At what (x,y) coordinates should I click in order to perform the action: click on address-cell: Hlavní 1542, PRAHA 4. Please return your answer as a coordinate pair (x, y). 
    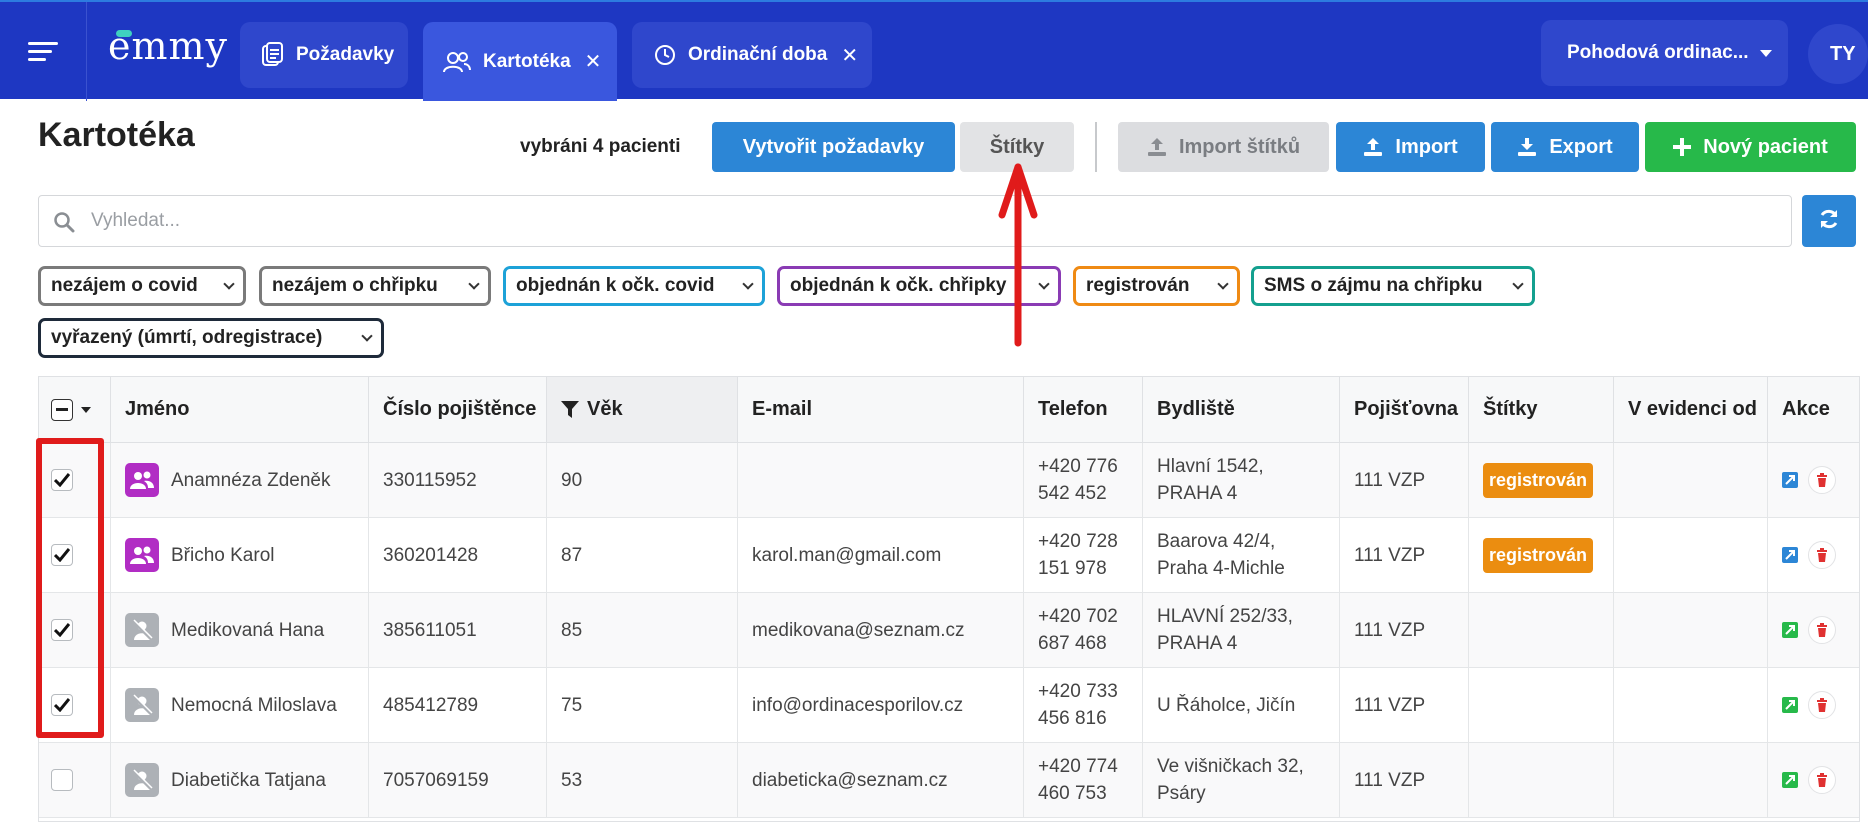
    Looking at the image, I should click on (1241, 480).